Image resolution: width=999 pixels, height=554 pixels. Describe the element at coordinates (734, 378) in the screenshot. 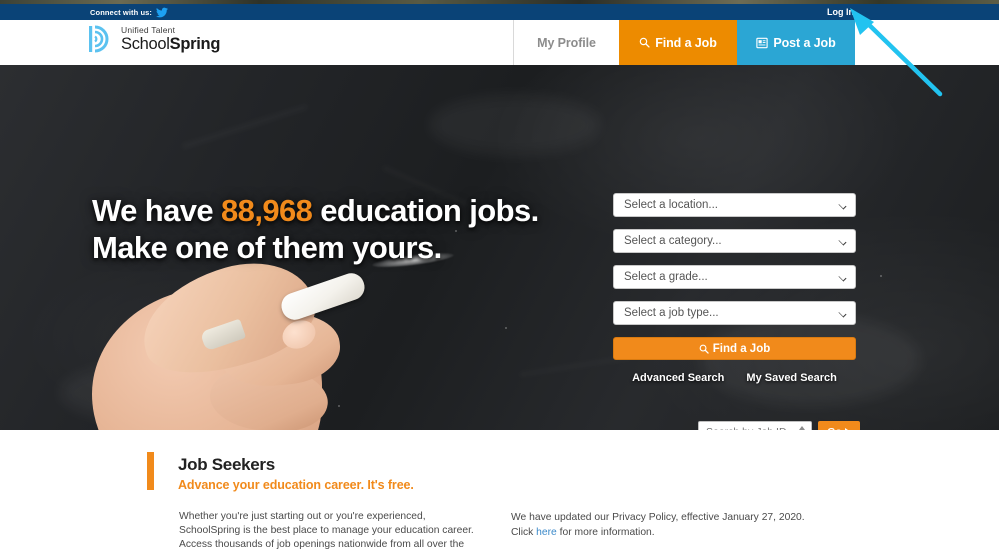

I see `search-helper-links: Advanced Search My Saved Search` at that location.